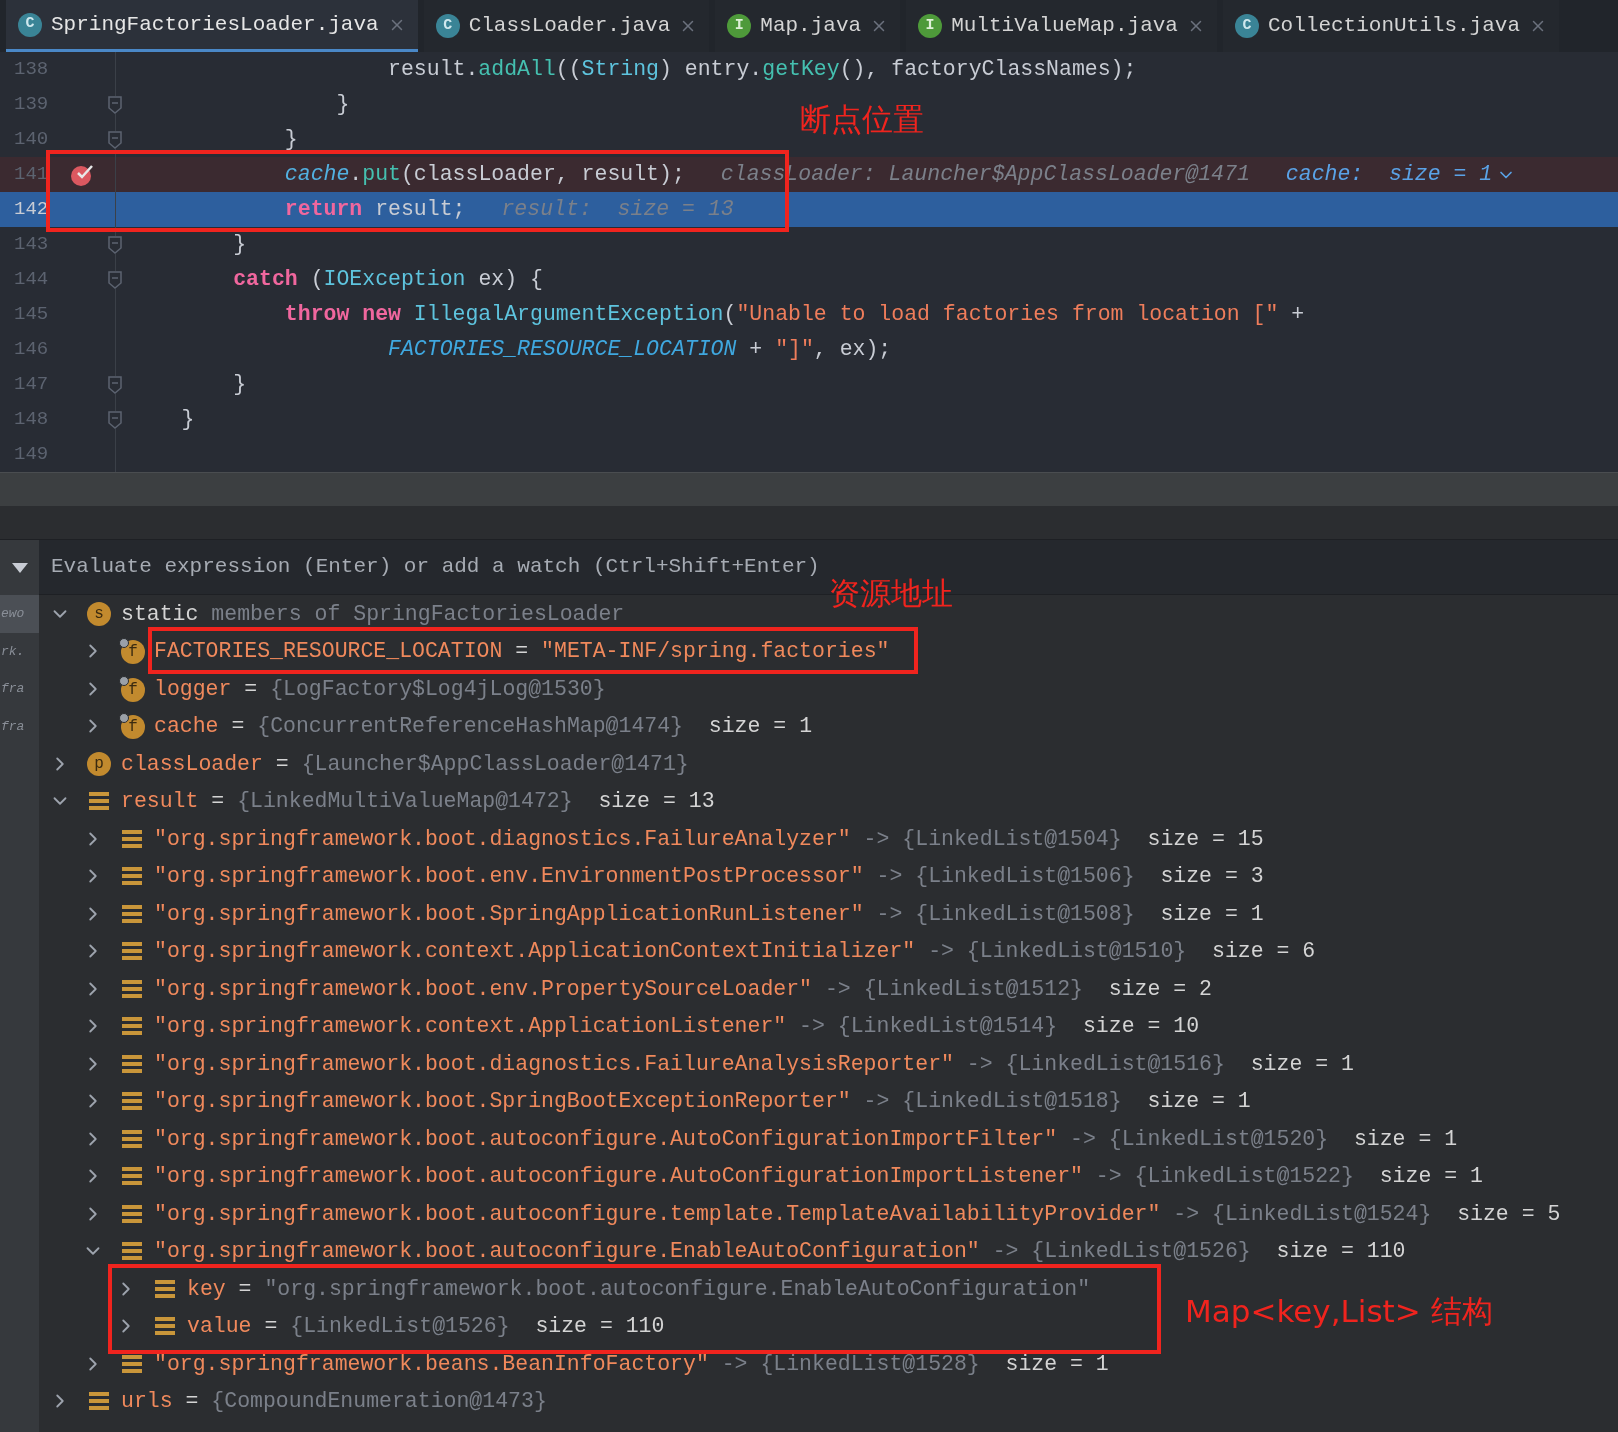  What do you see at coordinates (418, 801) in the screenshot?
I see `variable-entry: result = {LinkedMultiValueMap@1472} size = 13` at bounding box center [418, 801].